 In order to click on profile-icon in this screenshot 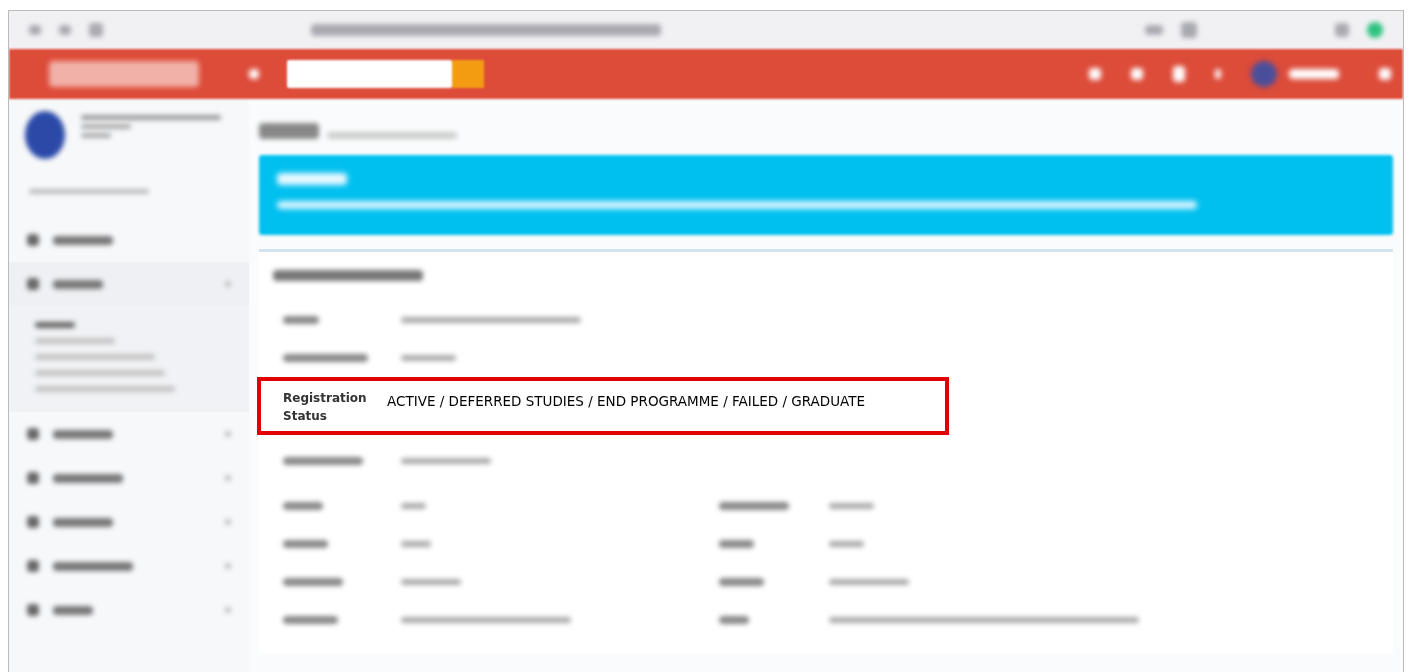, I will do `click(1375, 30)`.